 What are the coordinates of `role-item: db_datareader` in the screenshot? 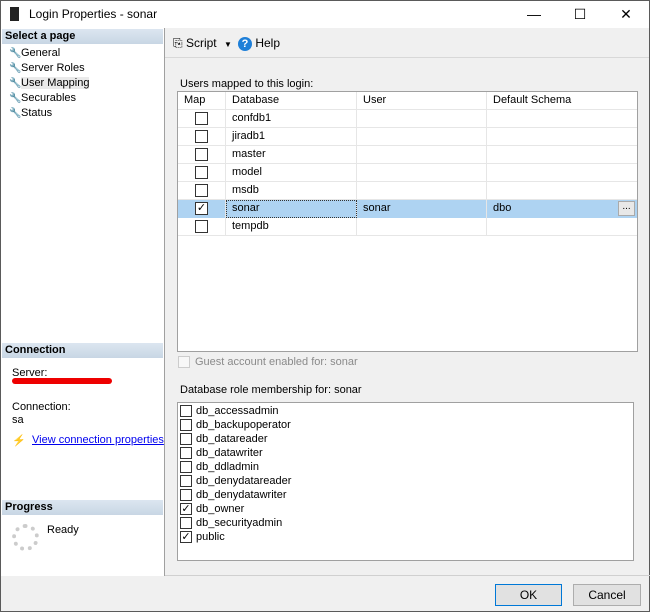 It's located at (405, 439).